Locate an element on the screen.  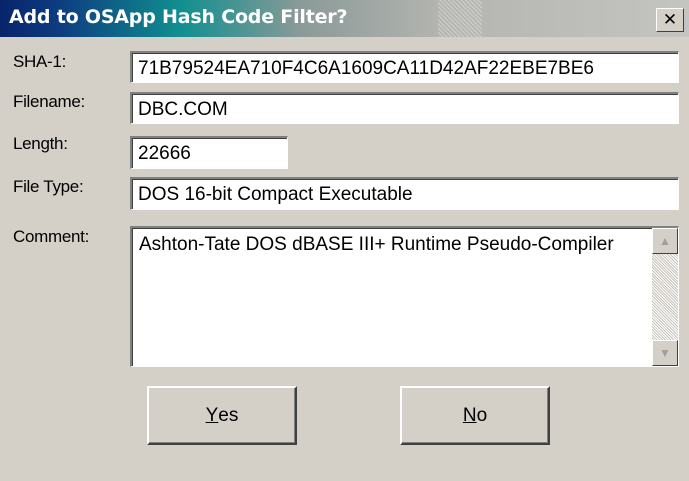
no-button: No is located at coordinates (475, 415).